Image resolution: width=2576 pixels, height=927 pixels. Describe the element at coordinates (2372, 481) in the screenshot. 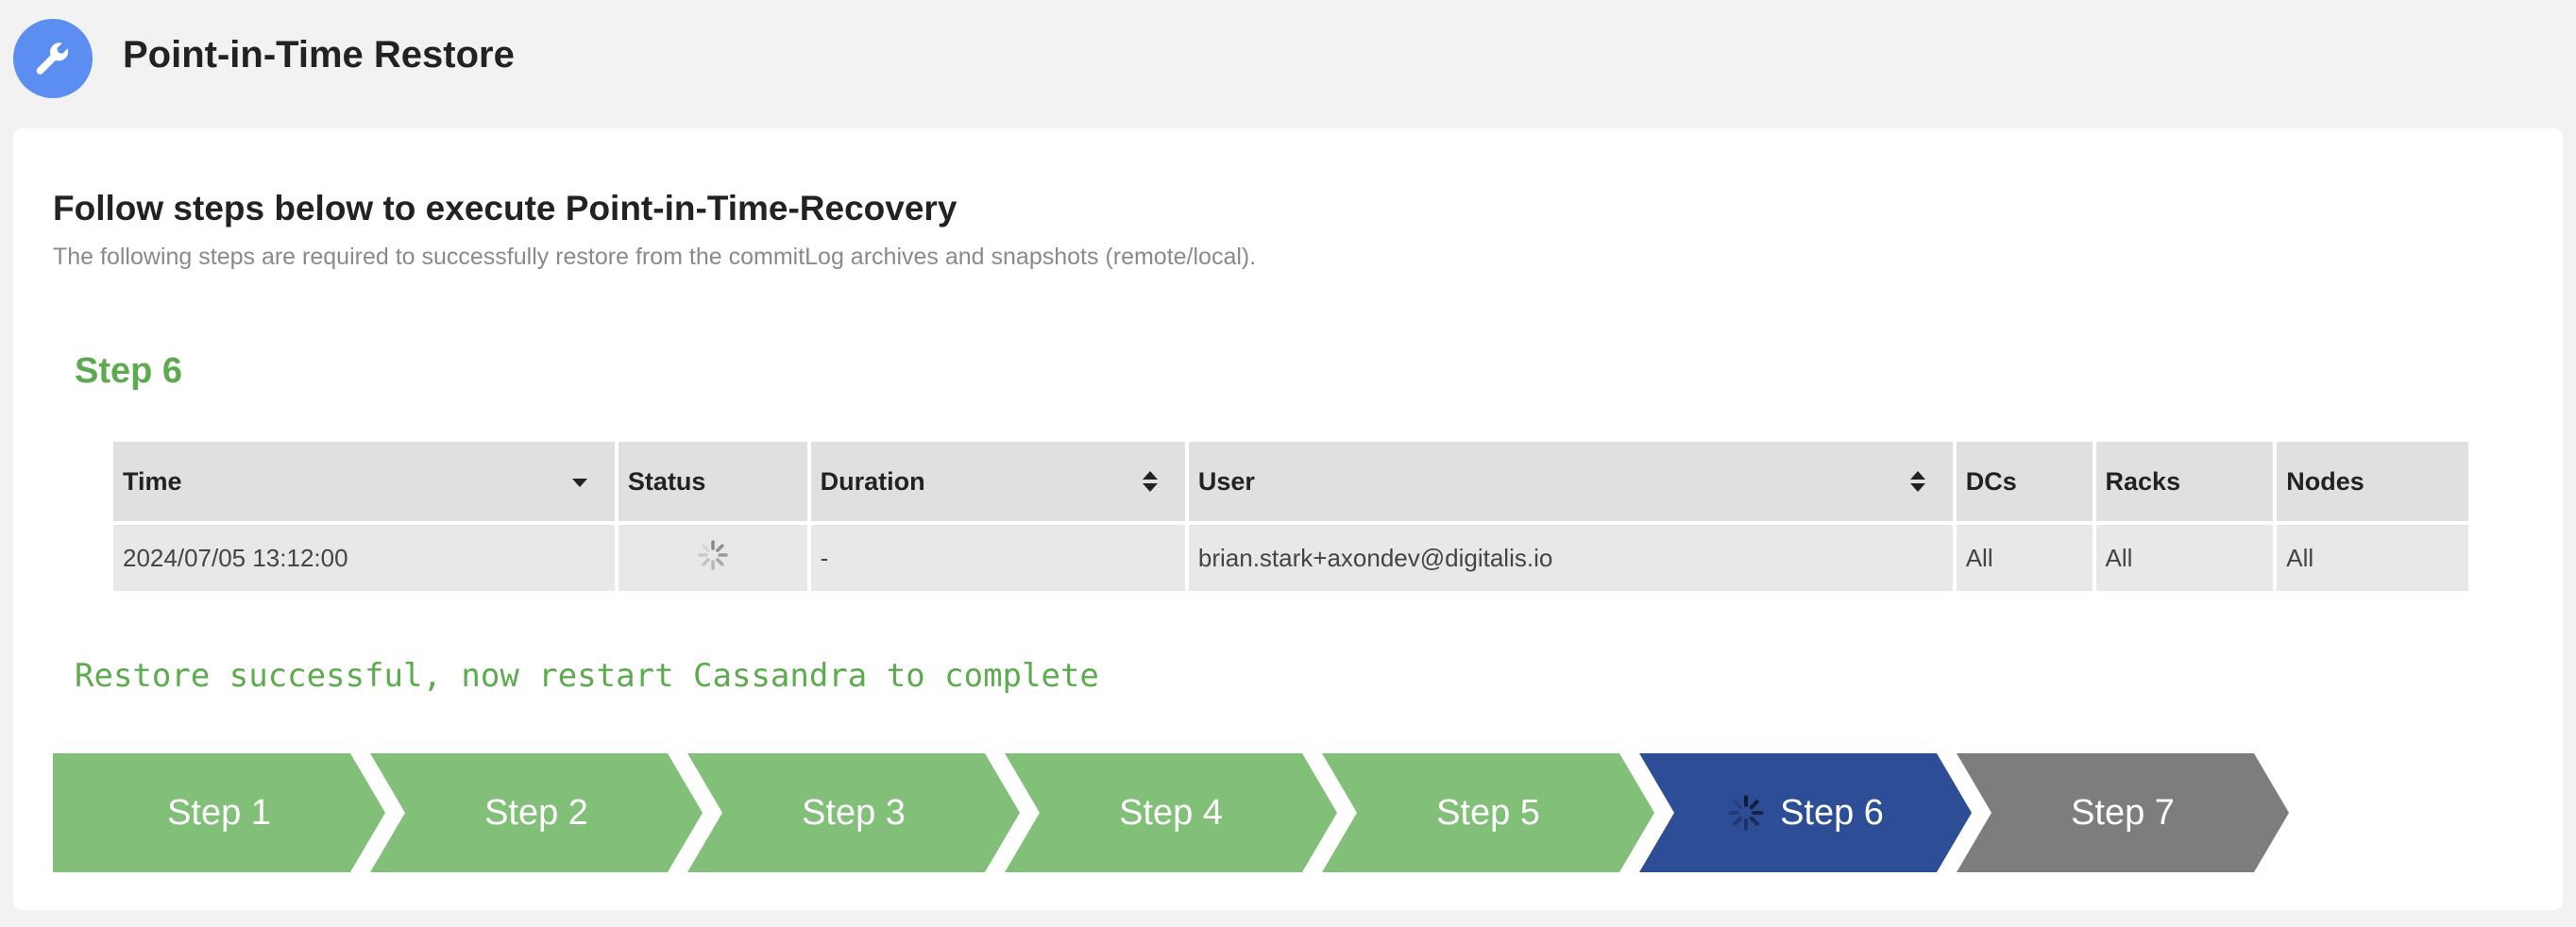

I see `column-header-nodes: Nodes` at that location.